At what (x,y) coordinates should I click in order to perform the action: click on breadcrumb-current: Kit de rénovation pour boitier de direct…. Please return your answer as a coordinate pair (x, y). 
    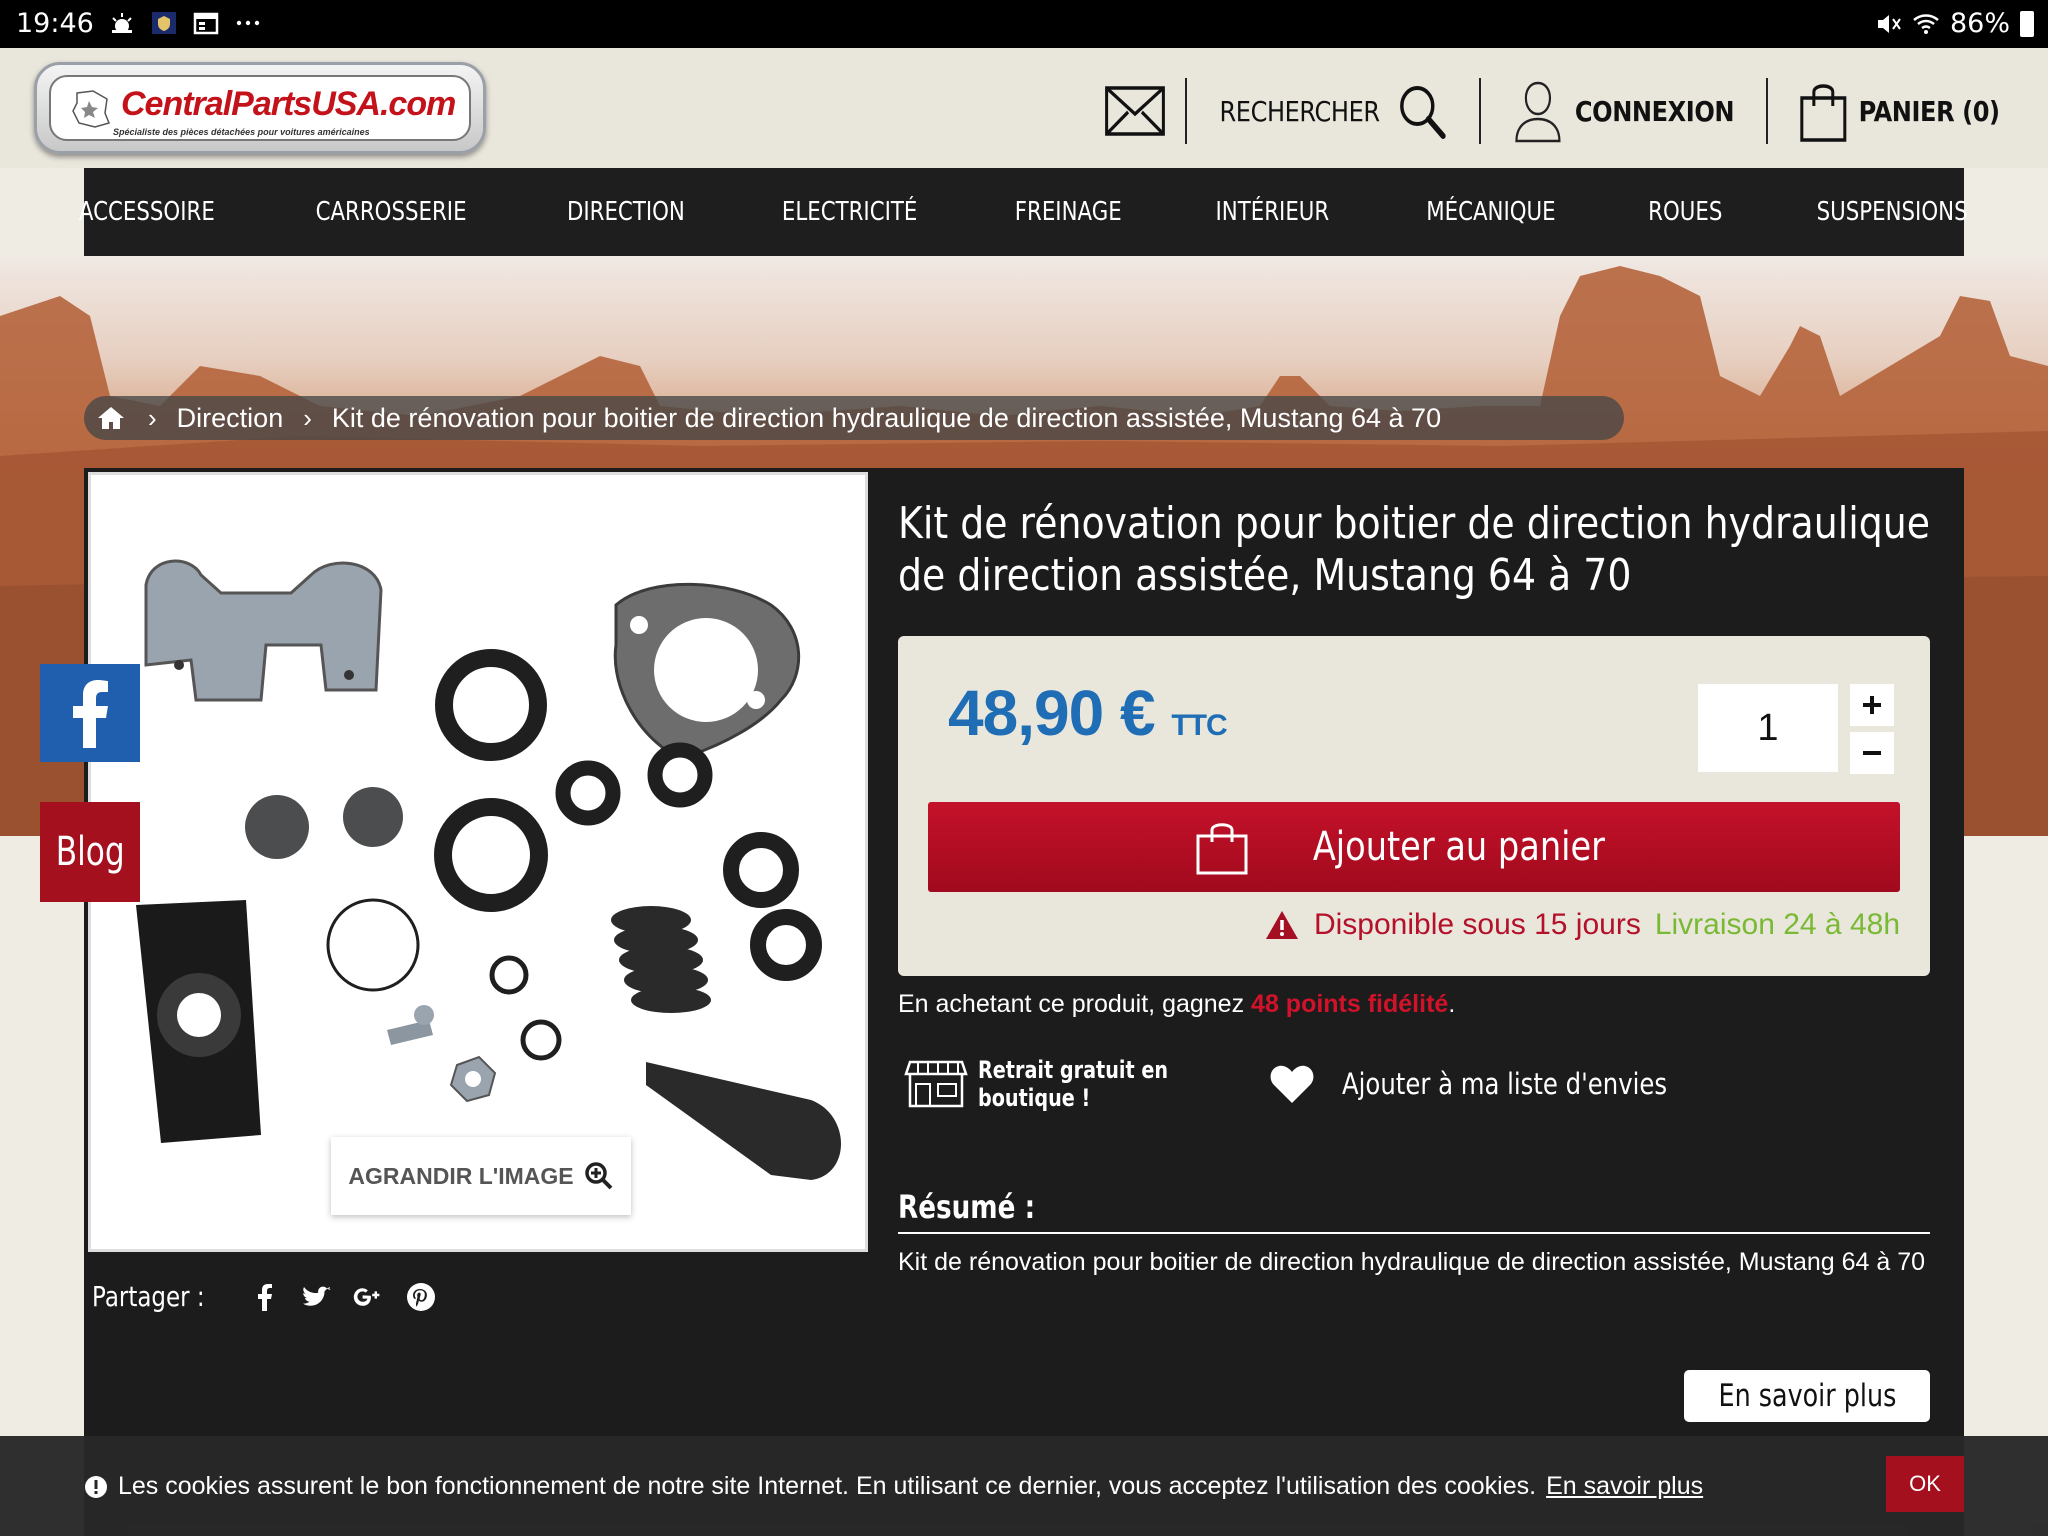
    Looking at the image, I should click on (886, 417).